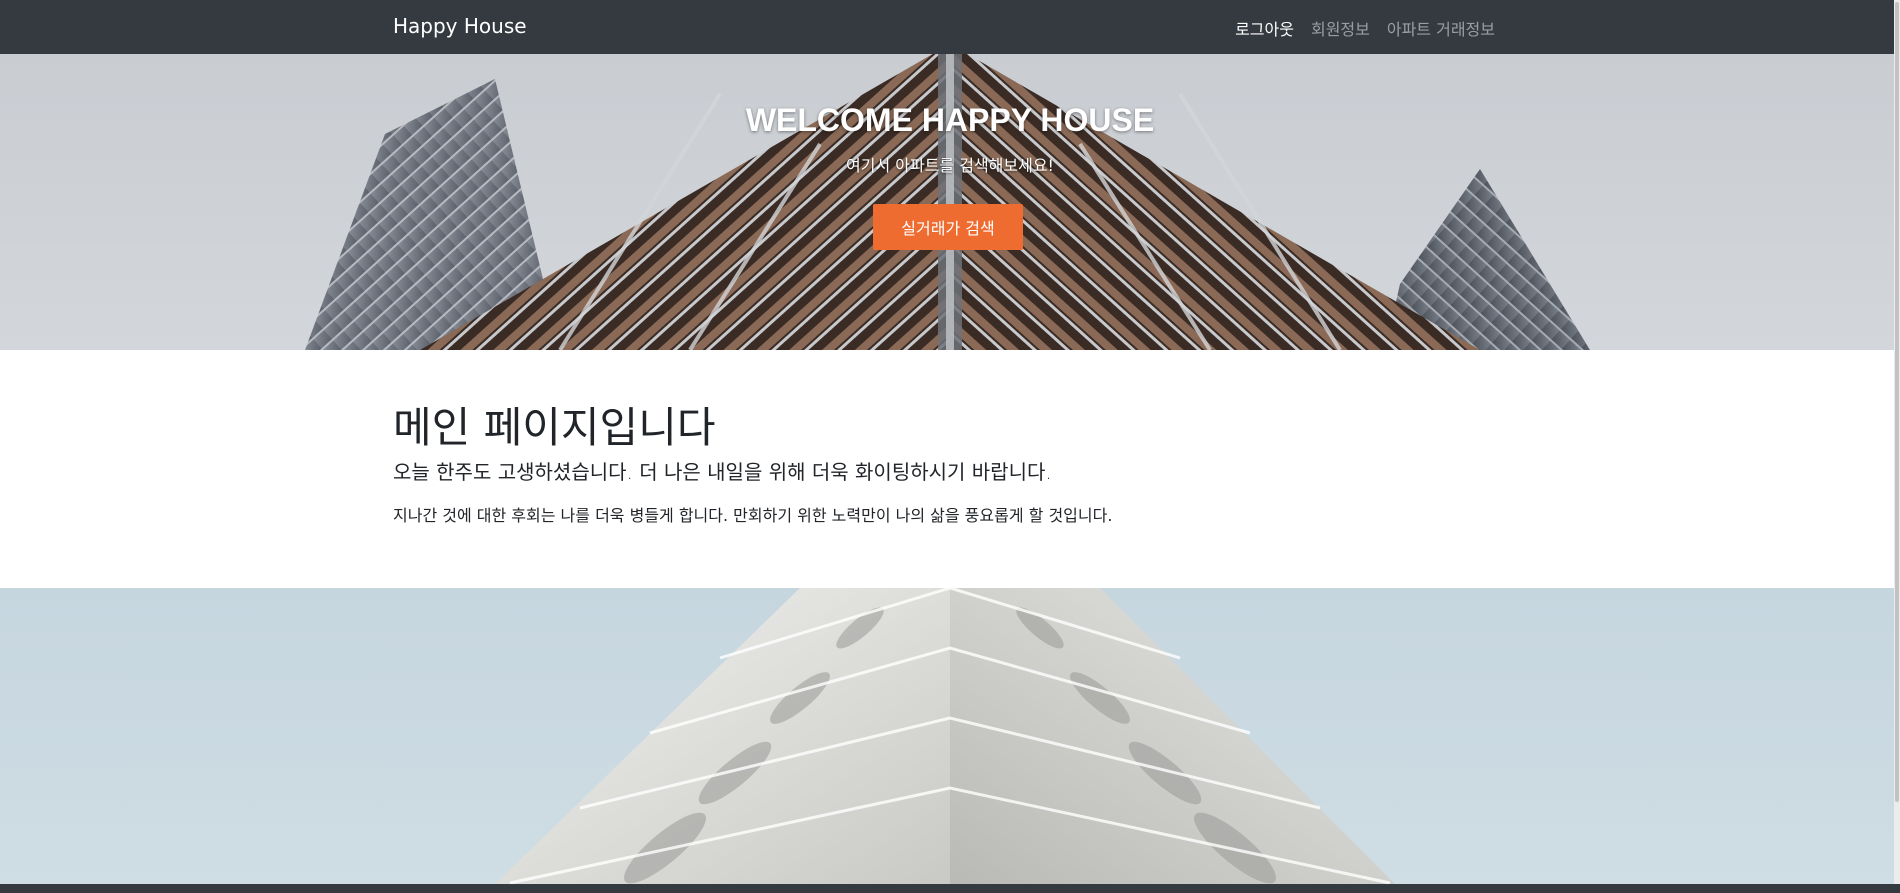 Image resolution: width=1900 pixels, height=893 pixels. Describe the element at coordinates (950, 888) in the screenshot. I see `footer-strip` at that location.